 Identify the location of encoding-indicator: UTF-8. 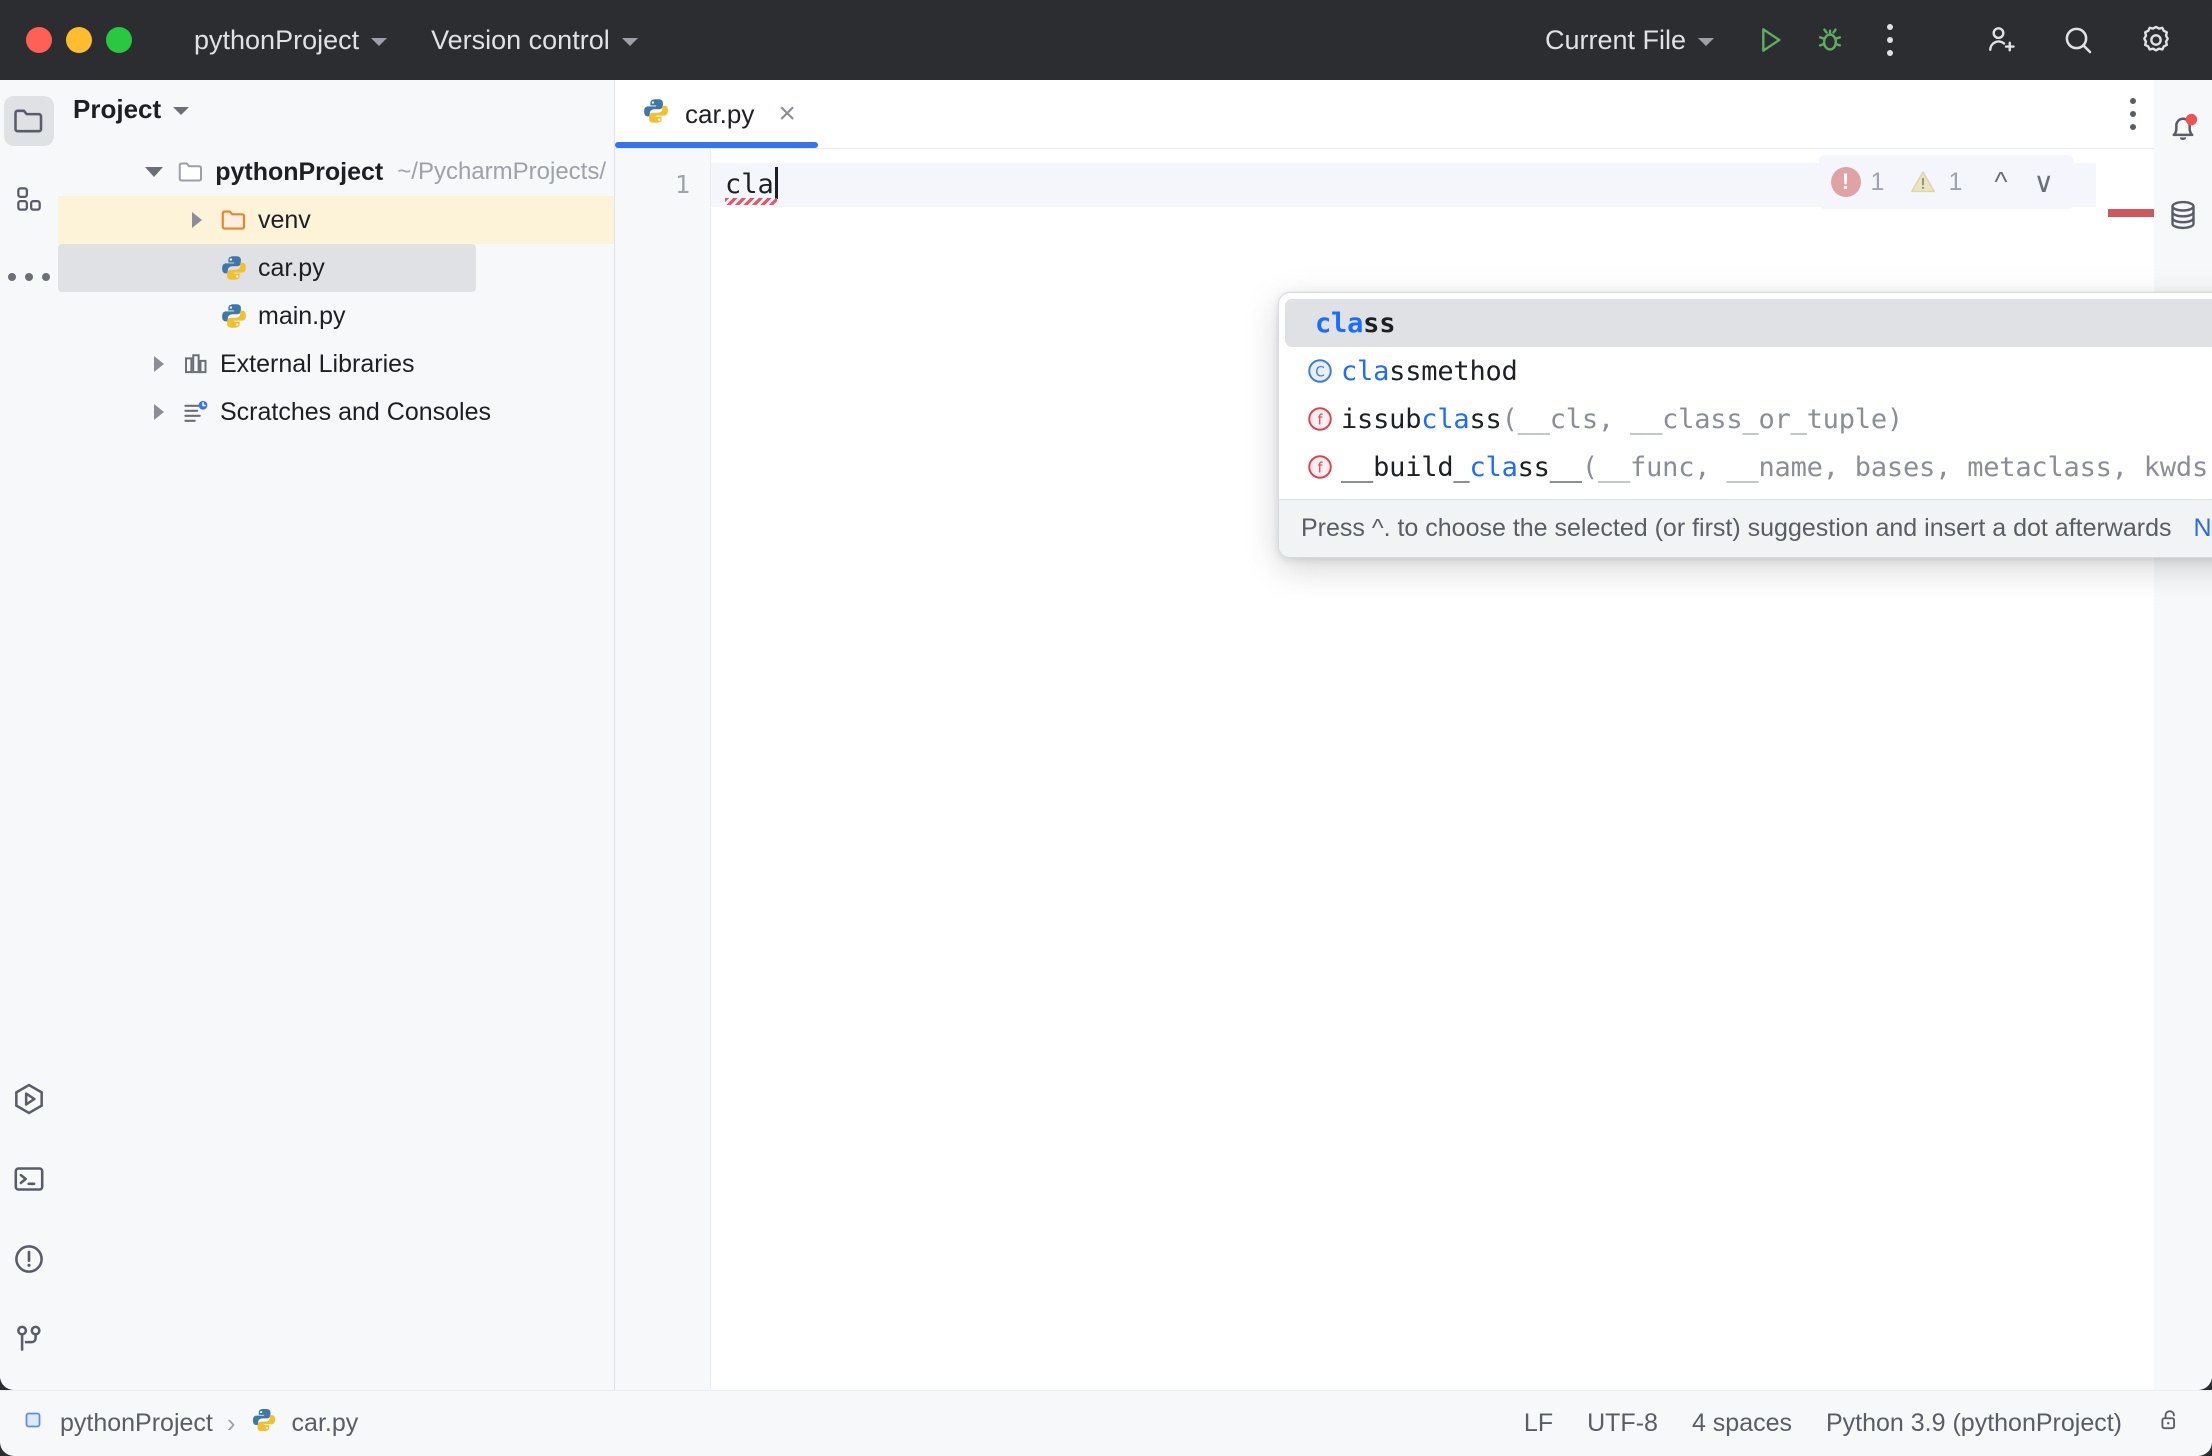
(1622, 1423).